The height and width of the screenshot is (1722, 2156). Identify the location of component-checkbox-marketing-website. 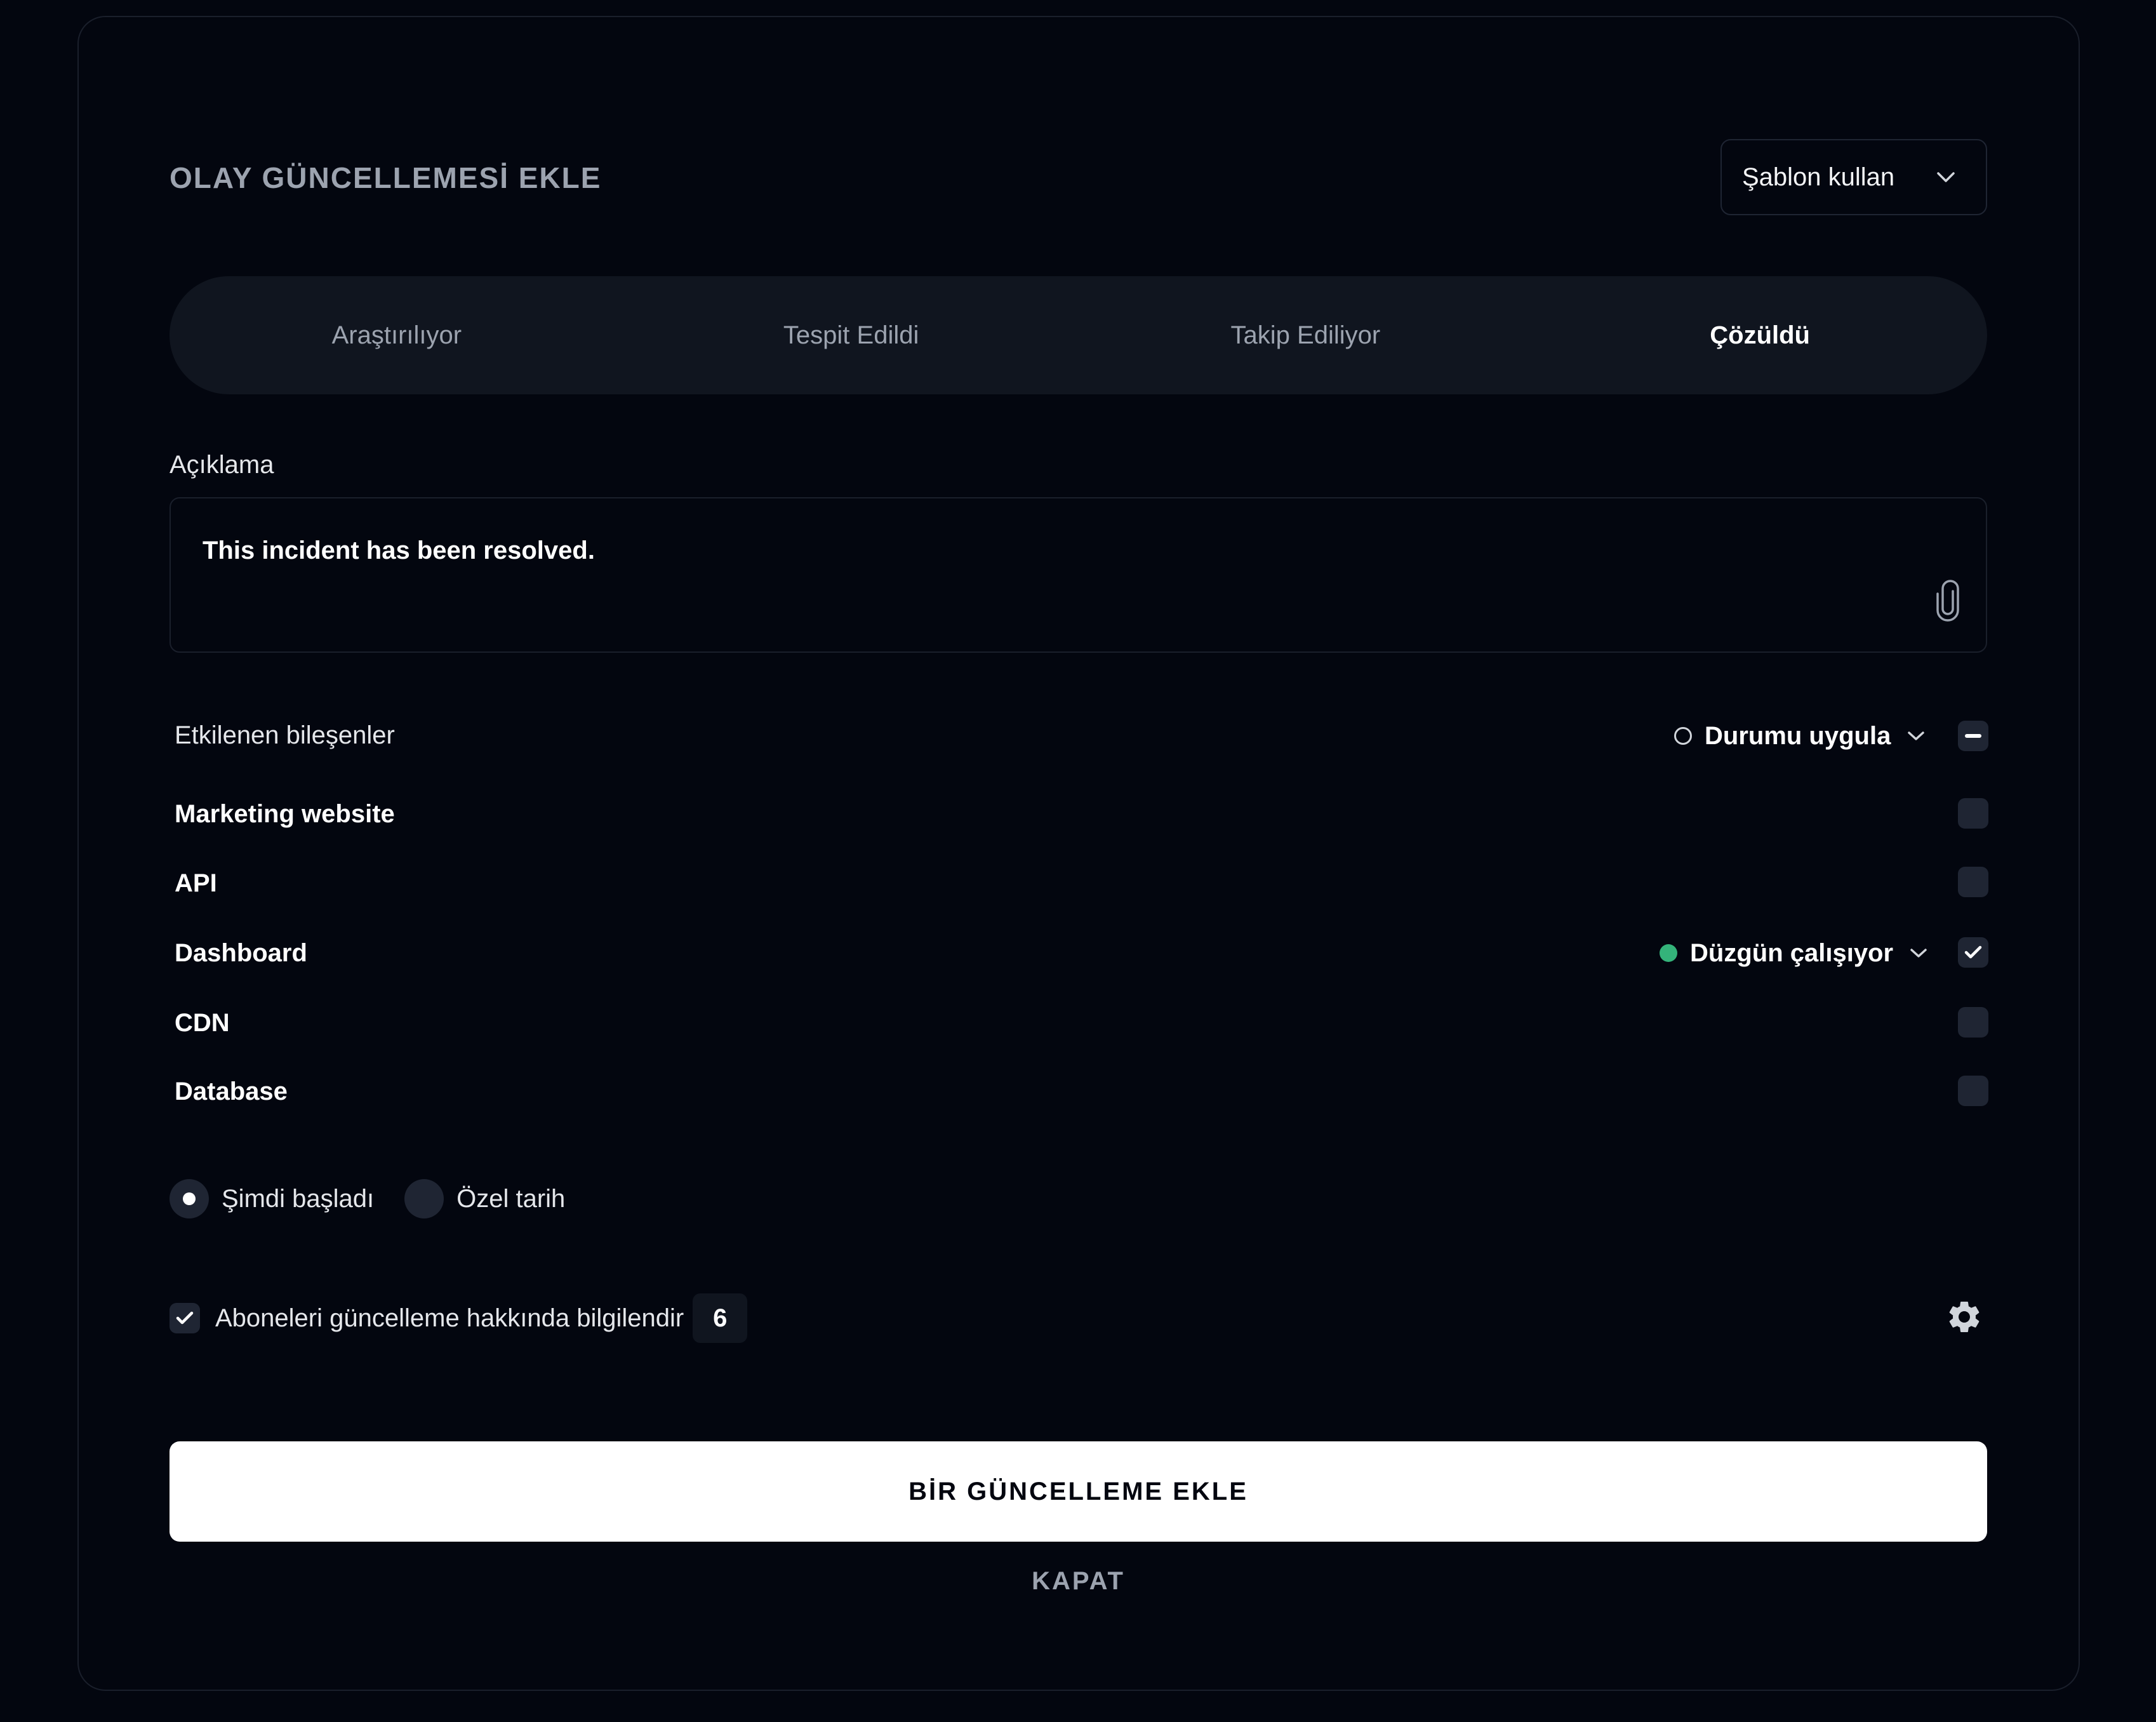
(1973, 813).